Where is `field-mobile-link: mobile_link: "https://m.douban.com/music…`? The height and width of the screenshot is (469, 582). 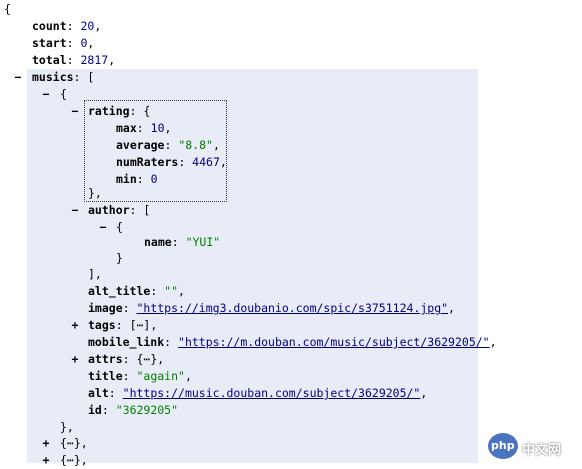
field-mobile-link: mobile_link: "https://m.douban.com/music… is located at coordinates (292, 342).